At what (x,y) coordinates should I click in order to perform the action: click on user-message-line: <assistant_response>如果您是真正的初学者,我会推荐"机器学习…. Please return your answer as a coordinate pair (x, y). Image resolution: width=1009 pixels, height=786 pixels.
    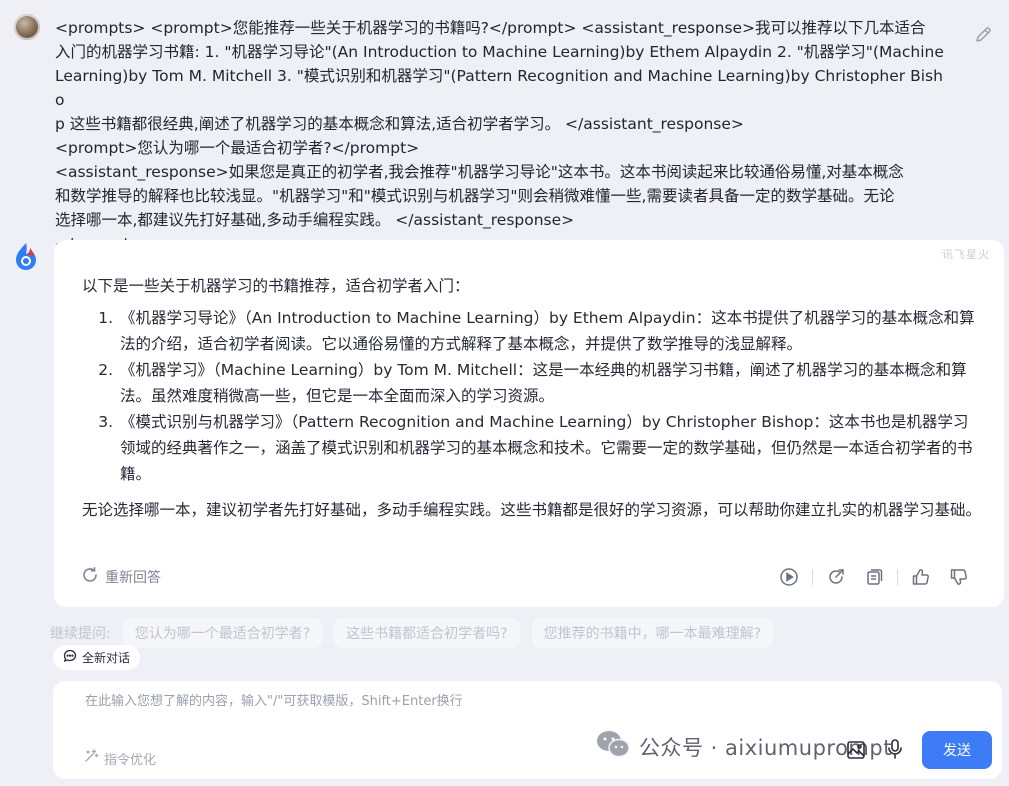
    Looking at the image, I should click on (479, 172).